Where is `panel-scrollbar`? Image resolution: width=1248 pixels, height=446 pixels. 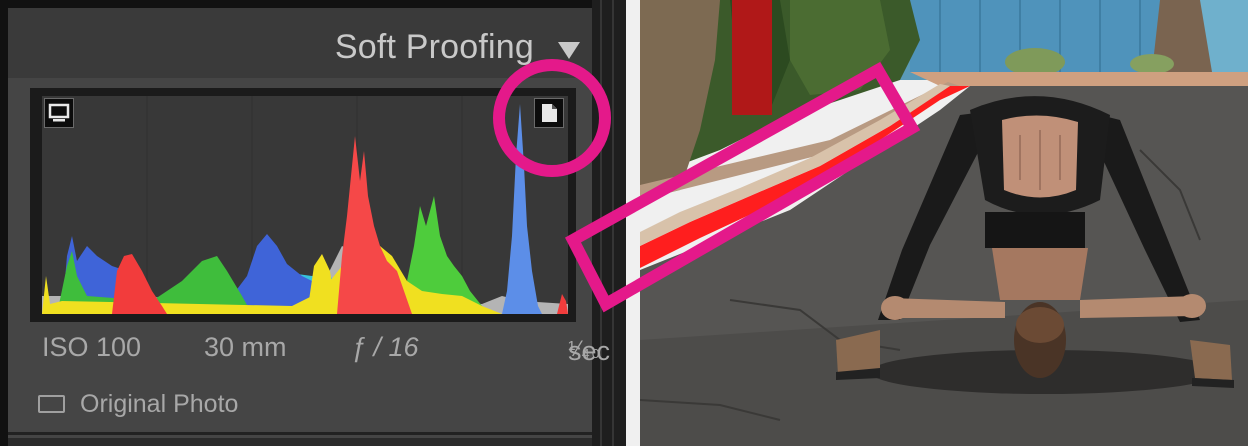 panel-scrollbar is located at coordinates (609, 223).